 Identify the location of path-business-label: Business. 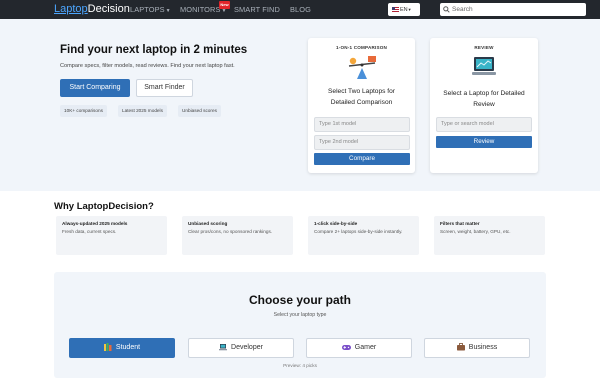
(483, 347).